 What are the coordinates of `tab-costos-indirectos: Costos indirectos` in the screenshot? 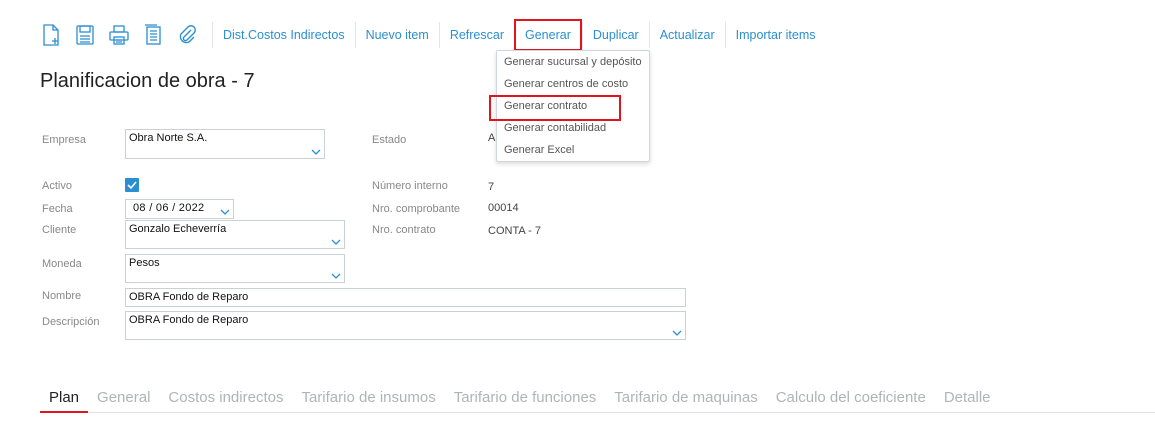 It's located at (225, 399).